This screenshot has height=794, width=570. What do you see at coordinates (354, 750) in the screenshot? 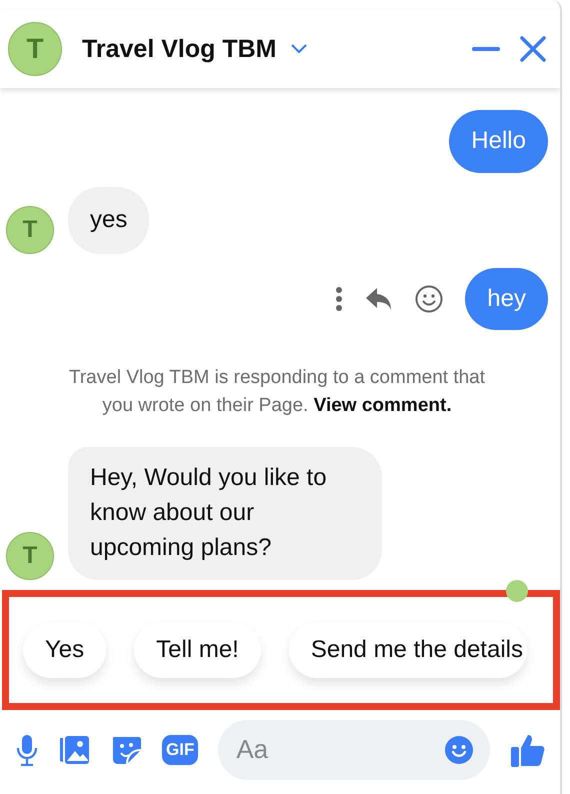
I see `message-input: Aa` at bounding box center [354, 750].